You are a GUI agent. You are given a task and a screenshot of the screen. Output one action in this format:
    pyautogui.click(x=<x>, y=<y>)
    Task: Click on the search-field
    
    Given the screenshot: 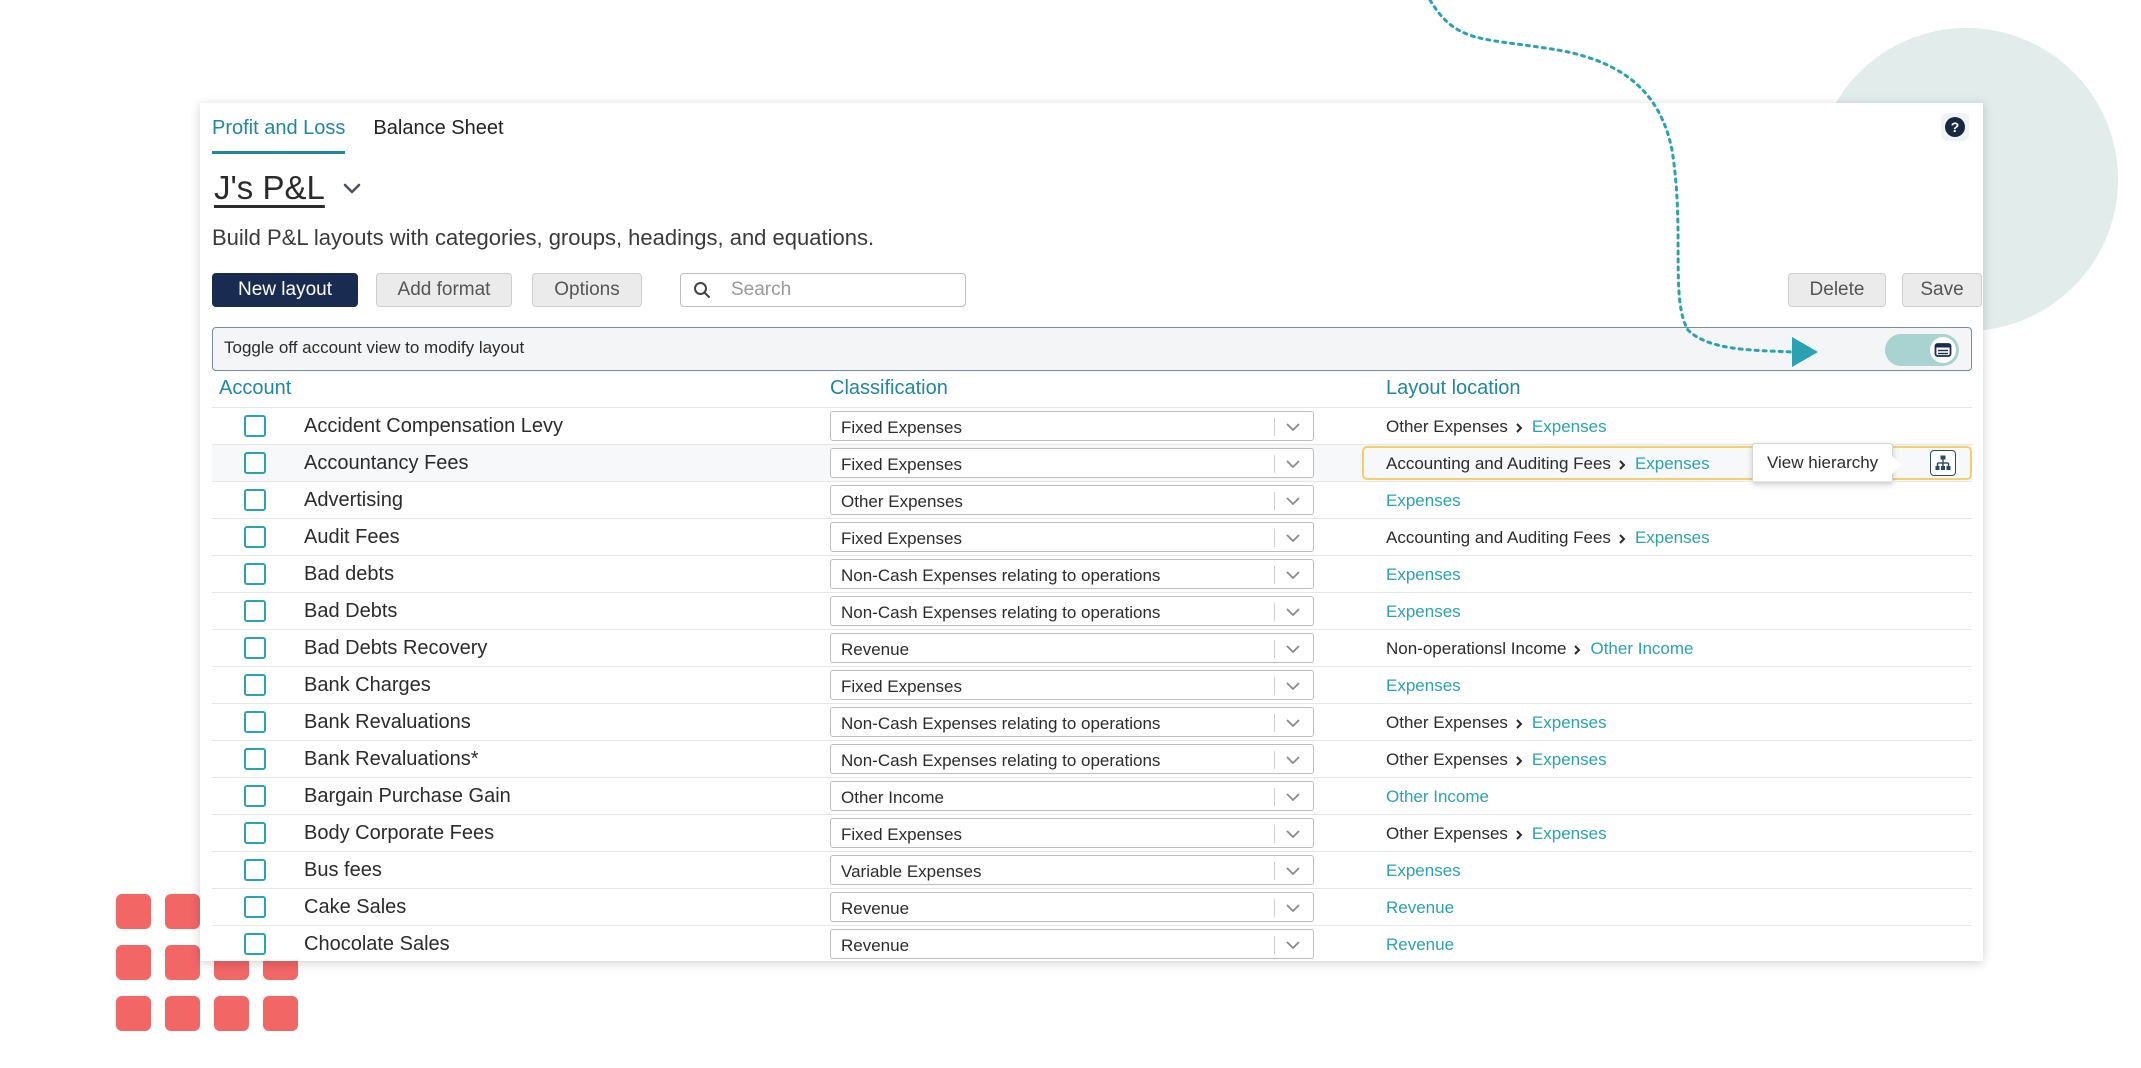 What is the action you would take?
    pyautogui.click(x=823, y=290)
    